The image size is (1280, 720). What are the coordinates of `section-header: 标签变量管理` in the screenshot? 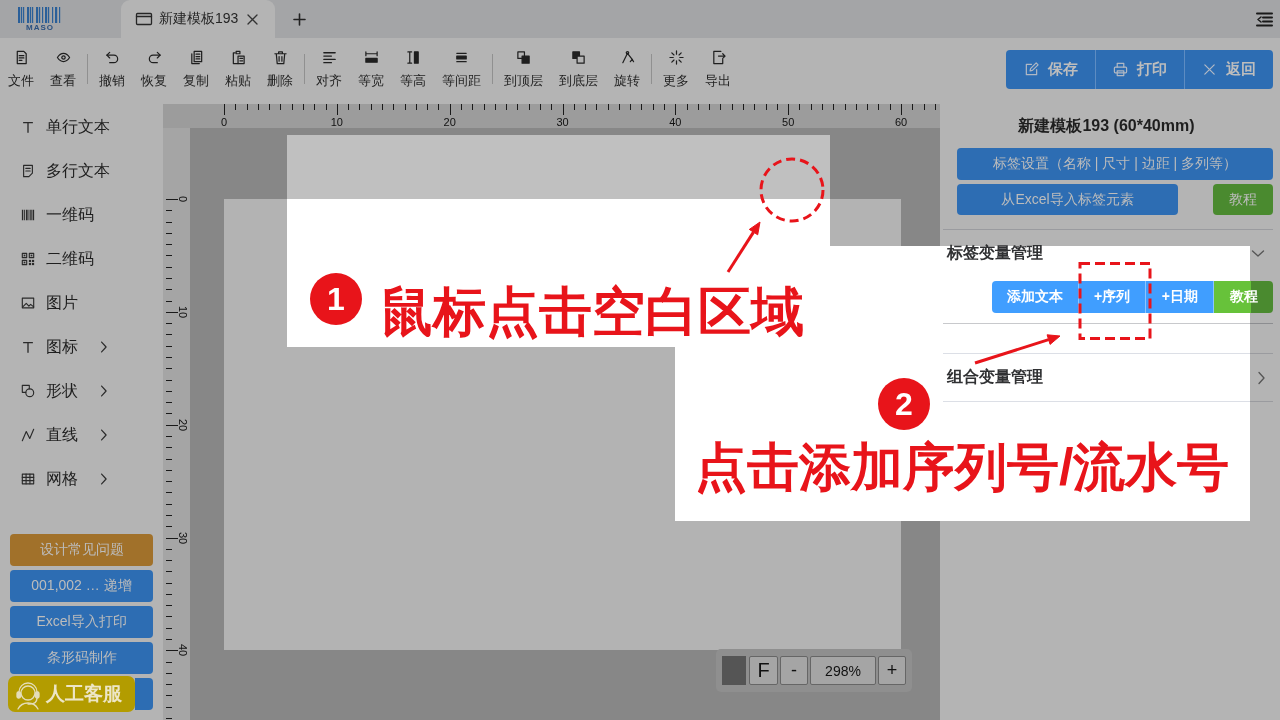 It's located at (1108, 253).